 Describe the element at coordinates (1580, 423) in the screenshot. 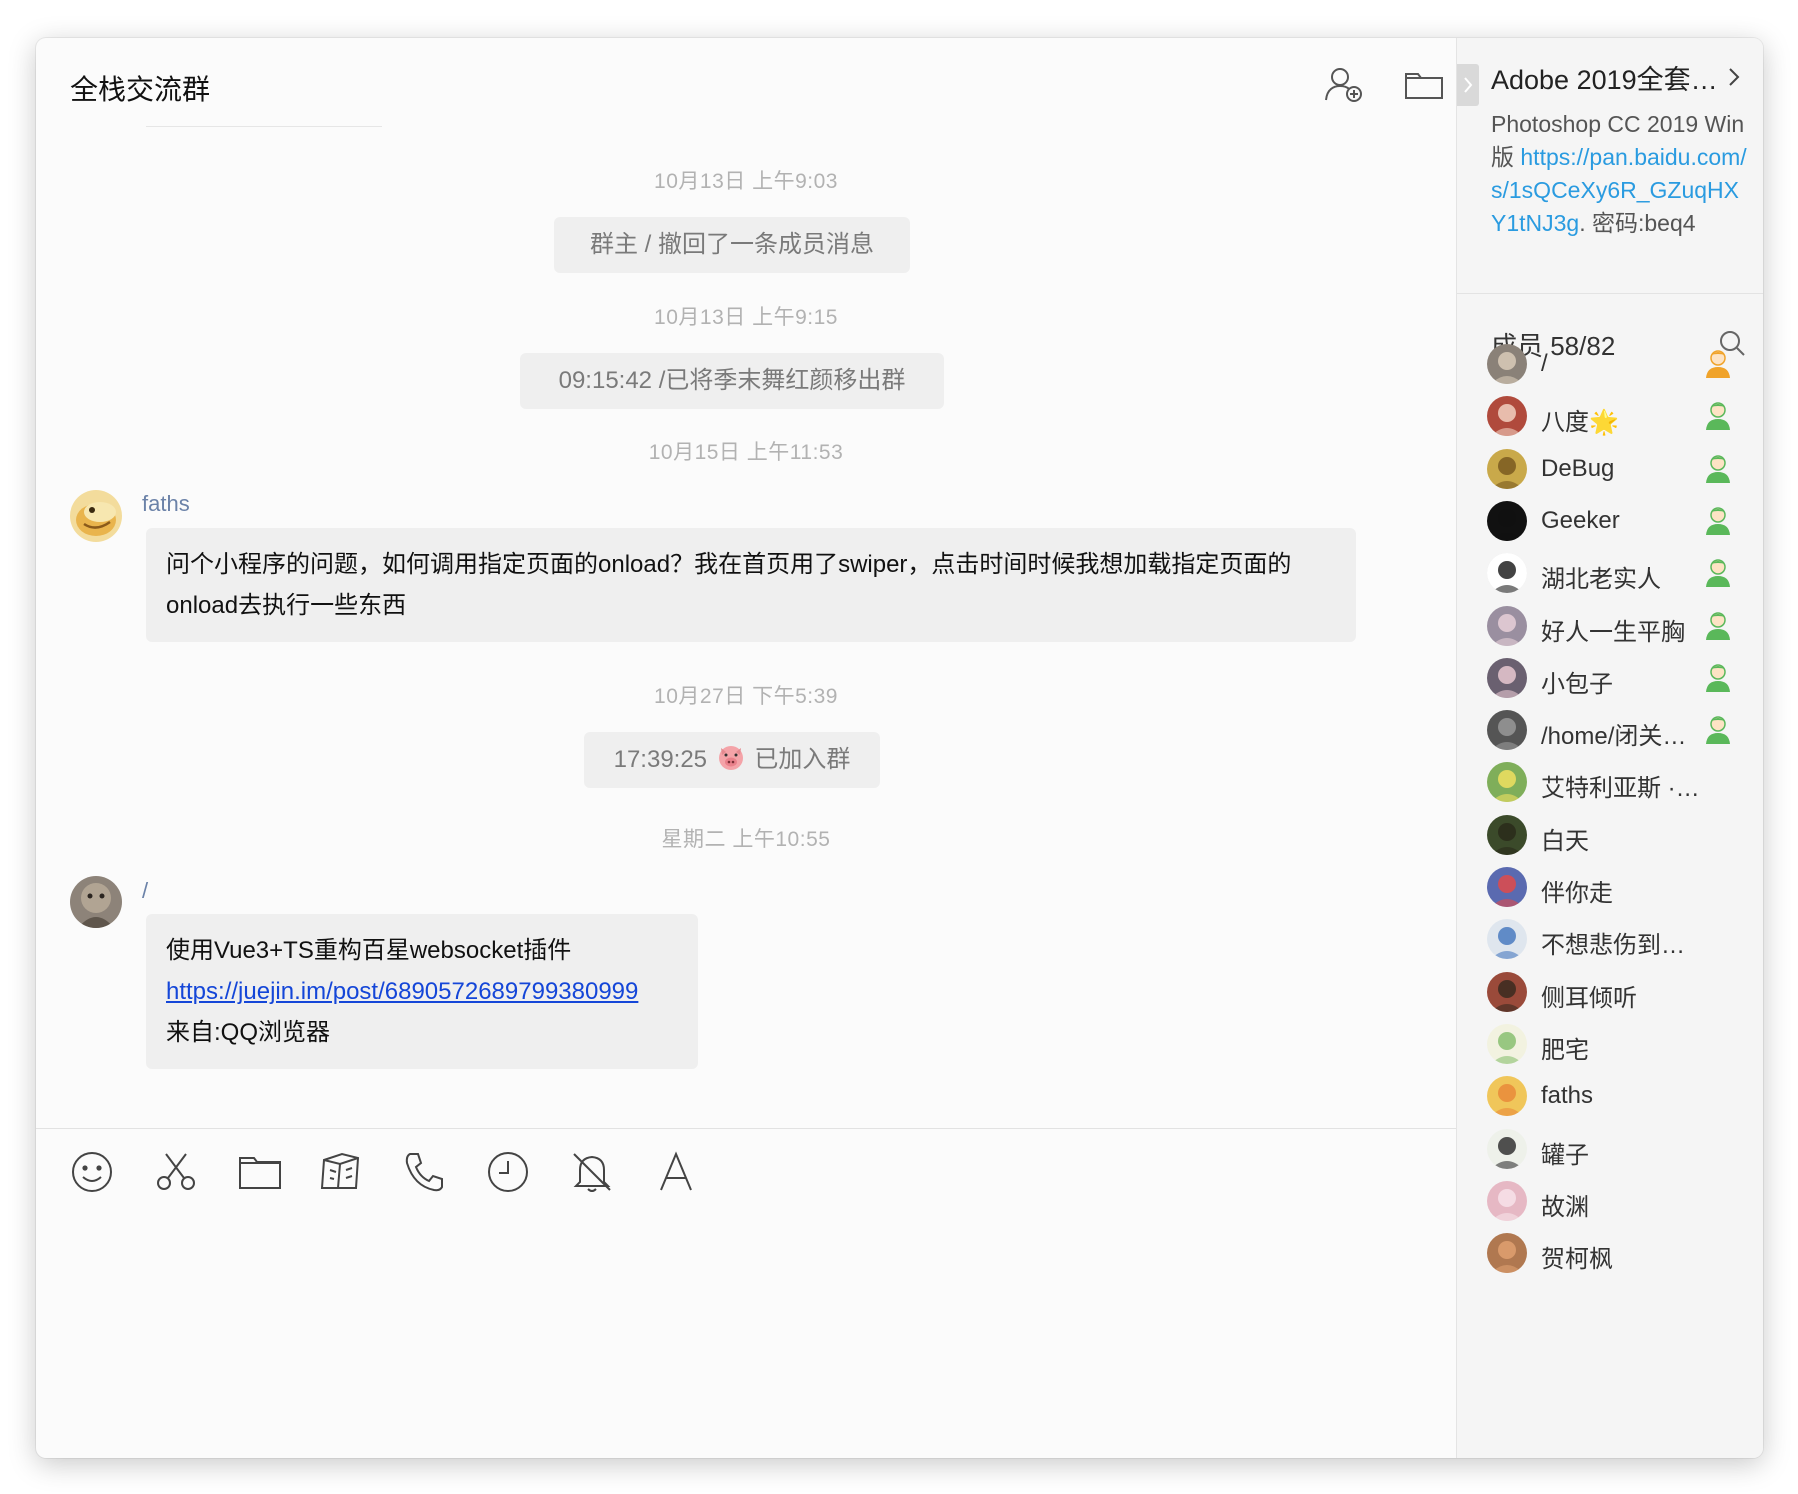

I see `member-name: 八度🌟` at that location.